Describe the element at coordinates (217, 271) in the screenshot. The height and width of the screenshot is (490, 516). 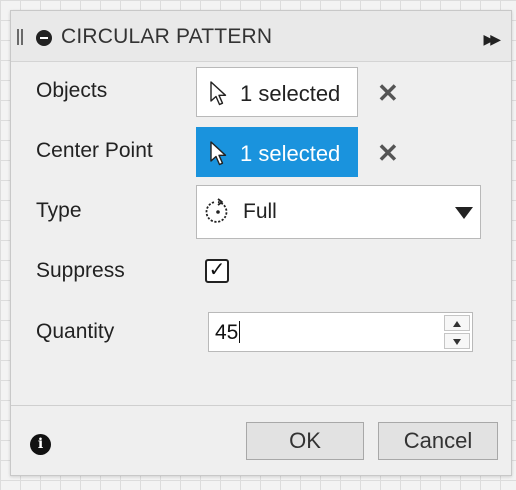
I see `suppress-checkbox: ✓` at that location.